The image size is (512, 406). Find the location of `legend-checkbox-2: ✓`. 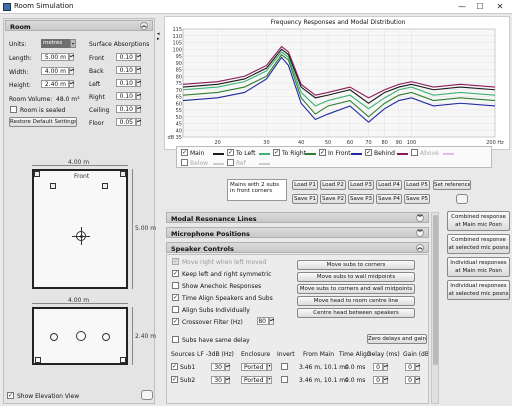

legend-checkbox-2: ✓ is located at coordinates (276, 152).